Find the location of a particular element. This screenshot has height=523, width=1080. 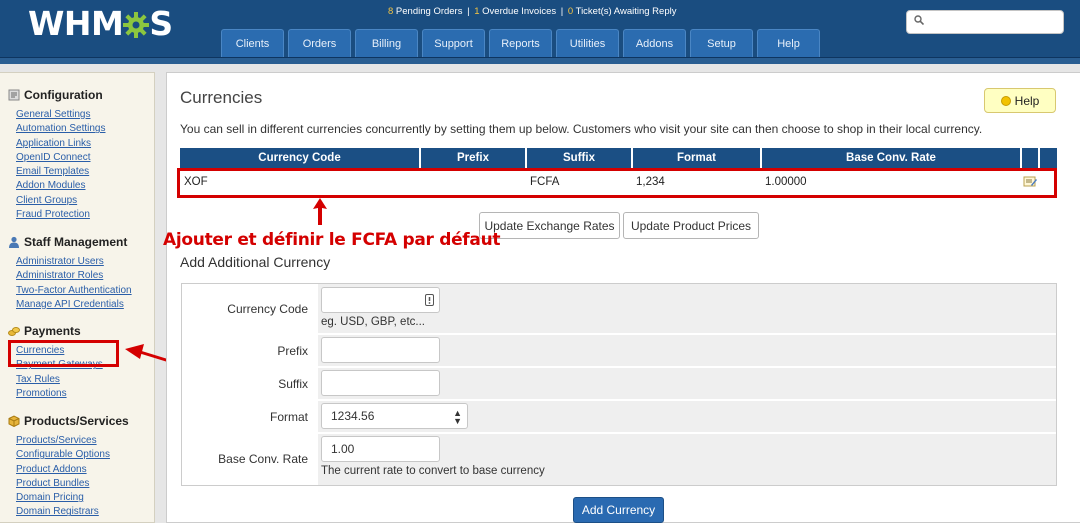

sidebar-item-api-credentials: Manage API Credentials is located at coordinates (74, 305).